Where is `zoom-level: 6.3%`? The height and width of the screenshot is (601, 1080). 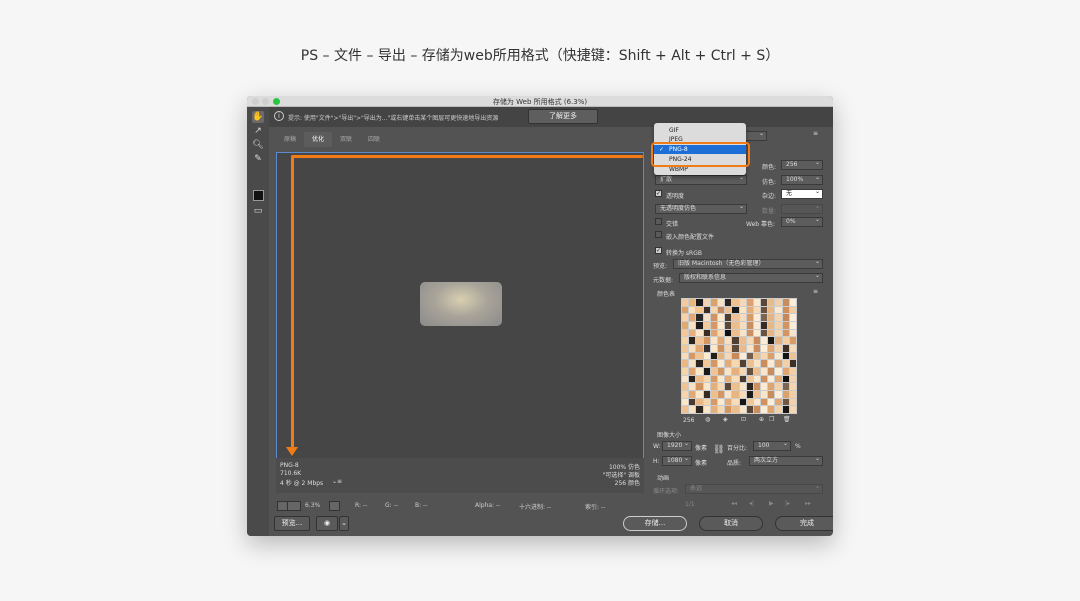
zoom-level: 6.3% is located at coordinates (312, 505).